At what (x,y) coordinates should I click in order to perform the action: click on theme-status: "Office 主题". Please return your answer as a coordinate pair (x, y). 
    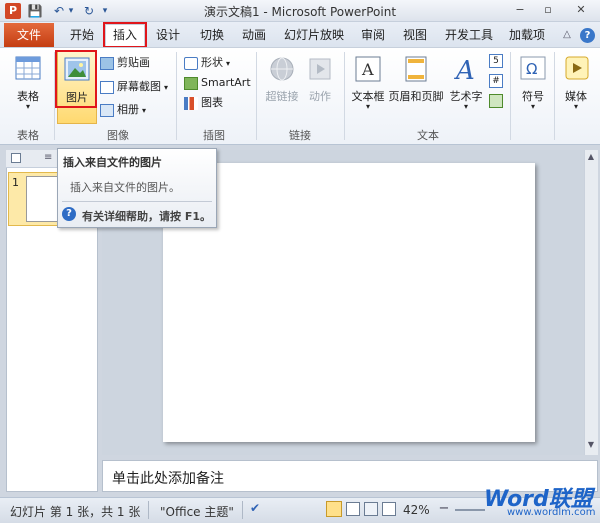
    Looking at the image, I should click on (197, 511).